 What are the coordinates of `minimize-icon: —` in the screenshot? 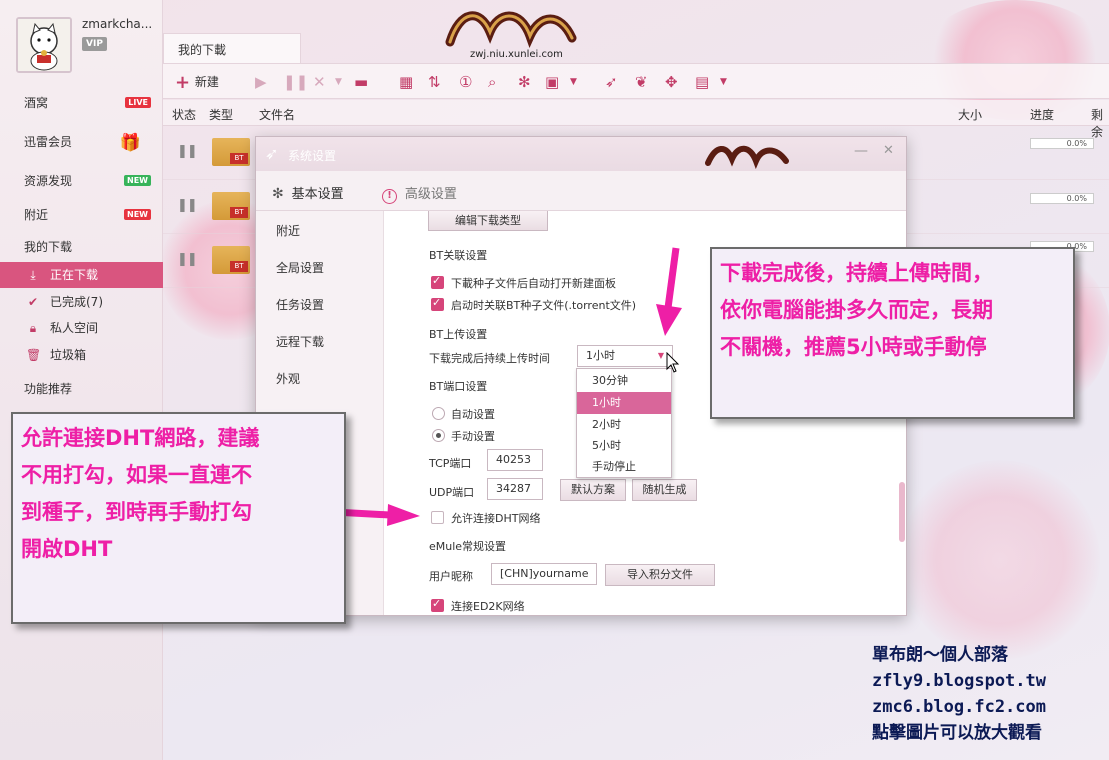 It's located at (861, 151).